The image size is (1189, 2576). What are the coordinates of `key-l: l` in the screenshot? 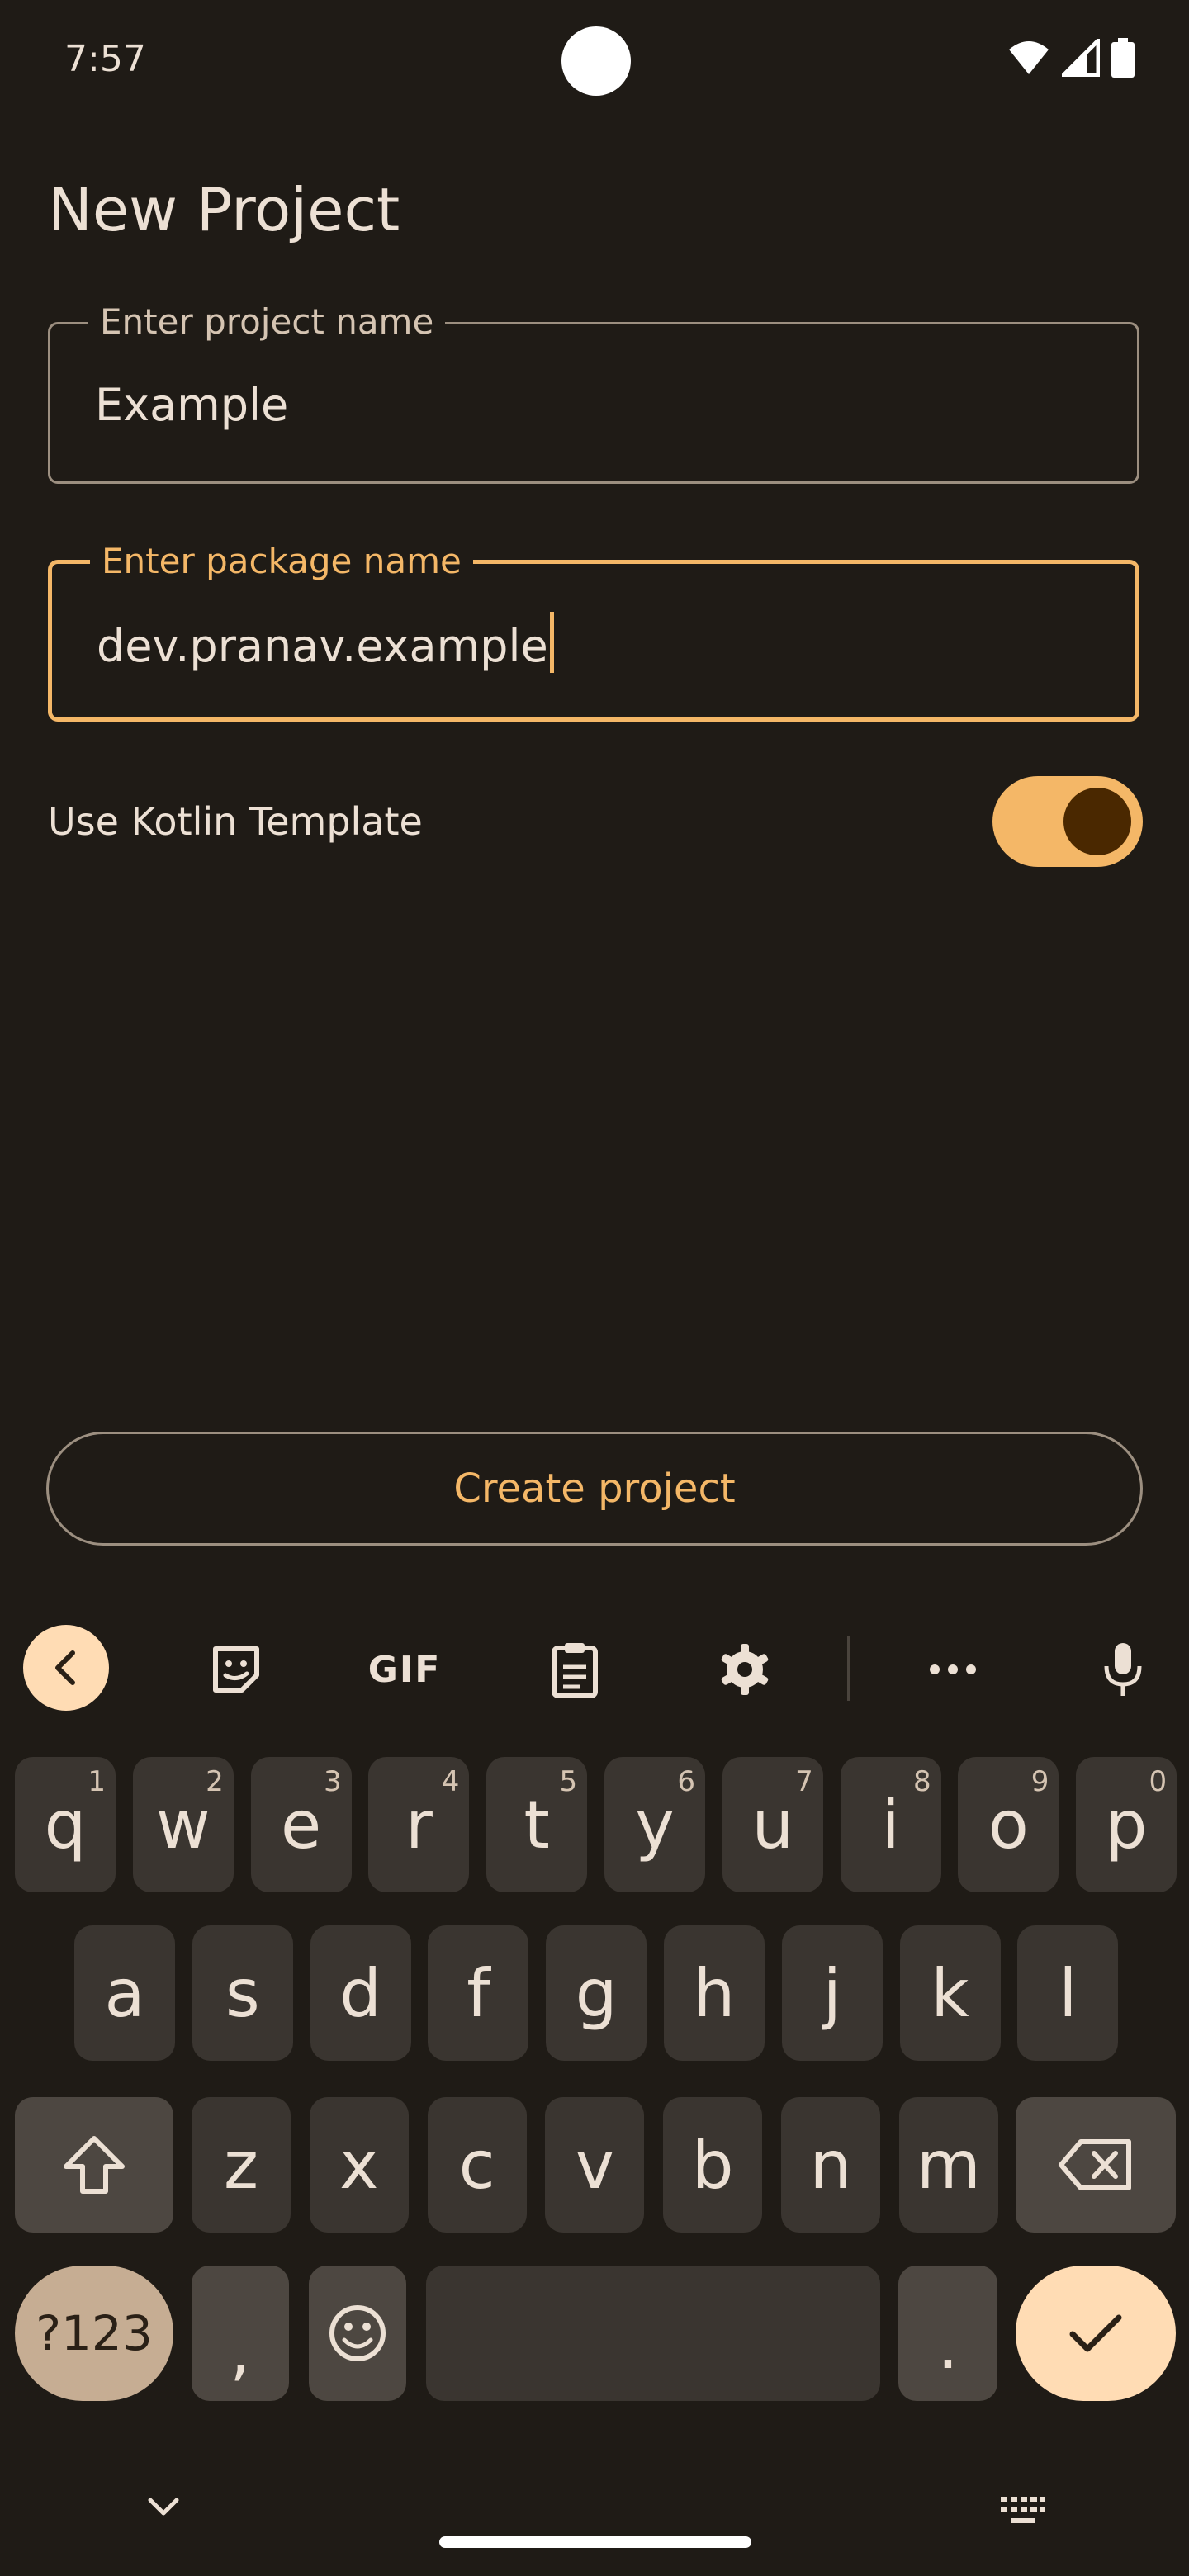 It's located at (1068, 1993).